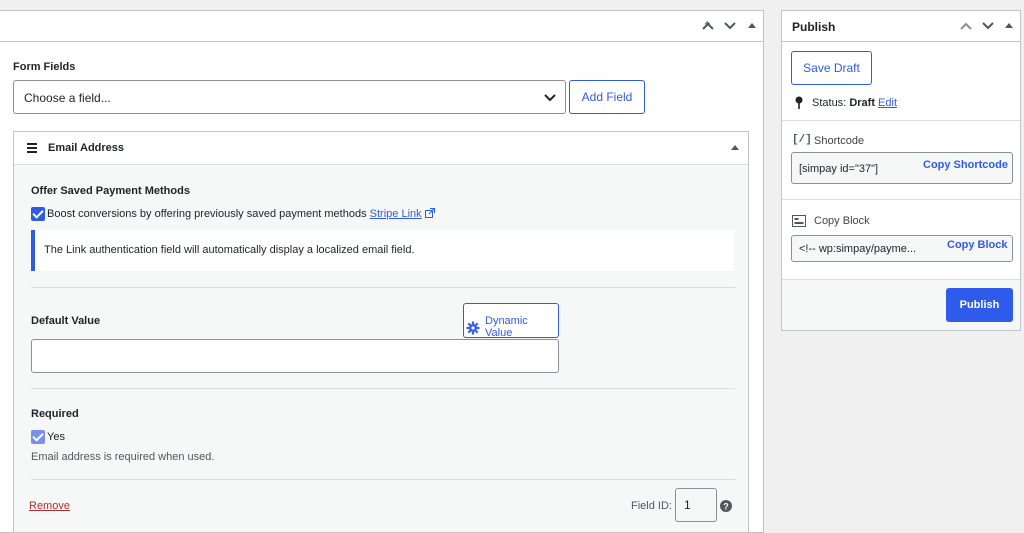 Image resolution: width=1024 pixels, height=533 pixels. What do you see at coordinates (839, 141) in the screenshot?
I see `shortcode-label: Shortcode` at bounding box center [839, 141].